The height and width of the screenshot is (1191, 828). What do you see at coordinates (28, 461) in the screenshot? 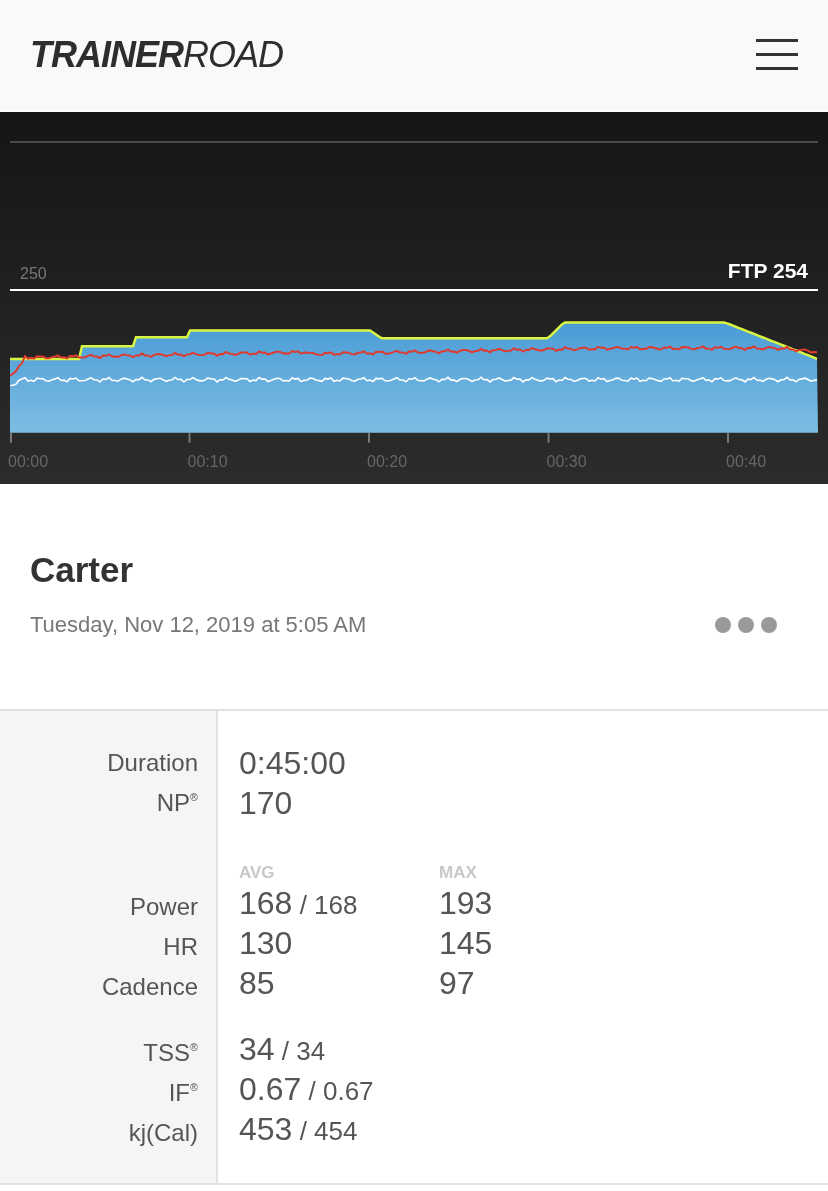
I see `time-label: 00:00` at bounding box center [28, 461].